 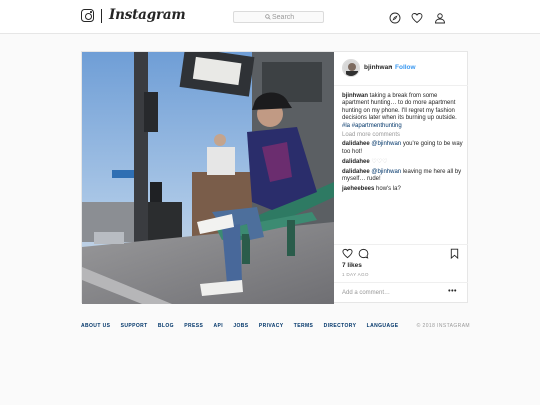 What do you see at coordinates (355, 96) in the screenshot?
I see `caption-username: bjinhwan` at bounding box center [355, 96].